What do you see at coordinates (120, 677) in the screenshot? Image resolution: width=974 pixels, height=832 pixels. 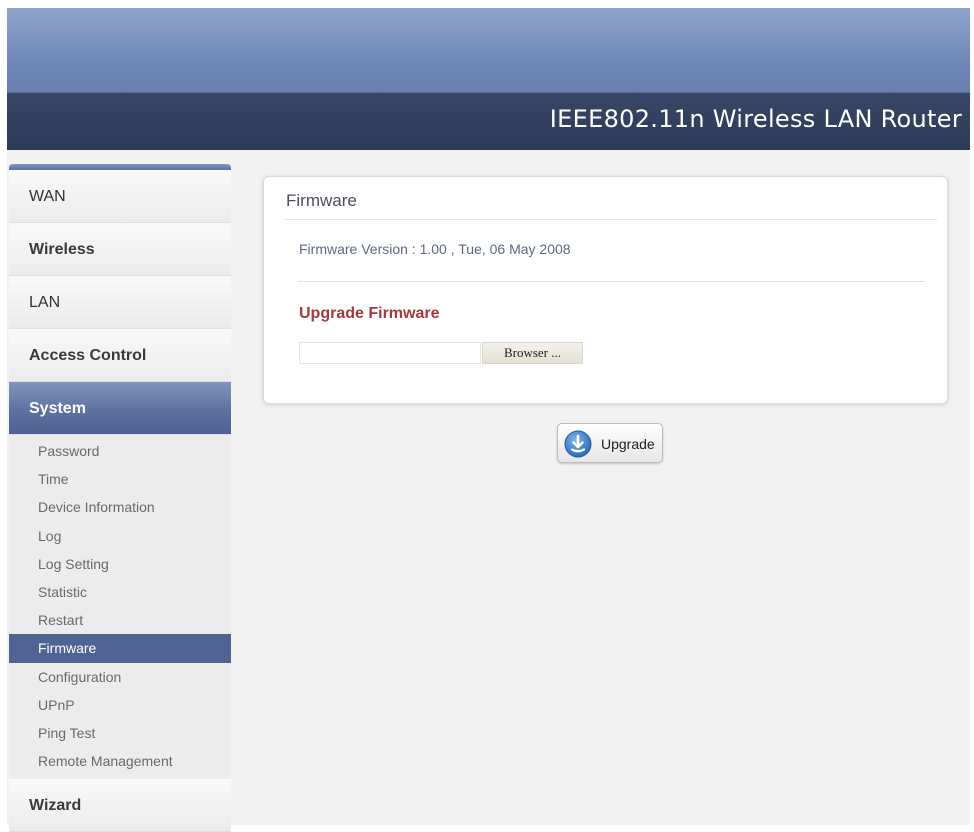 I see `submenu-item-configuration: Configuration` at bounding box center [120, 677].